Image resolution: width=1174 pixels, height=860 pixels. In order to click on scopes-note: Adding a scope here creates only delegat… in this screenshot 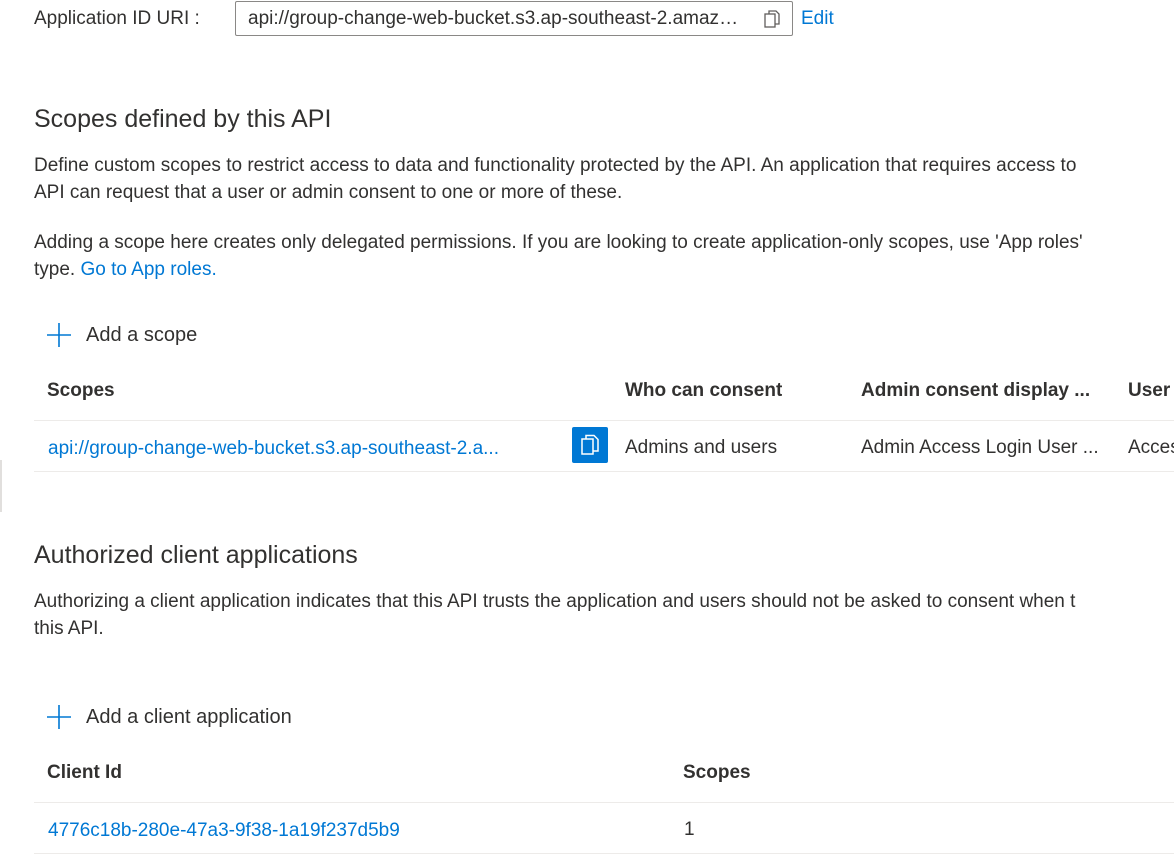, I will do `click(558, 256)`.